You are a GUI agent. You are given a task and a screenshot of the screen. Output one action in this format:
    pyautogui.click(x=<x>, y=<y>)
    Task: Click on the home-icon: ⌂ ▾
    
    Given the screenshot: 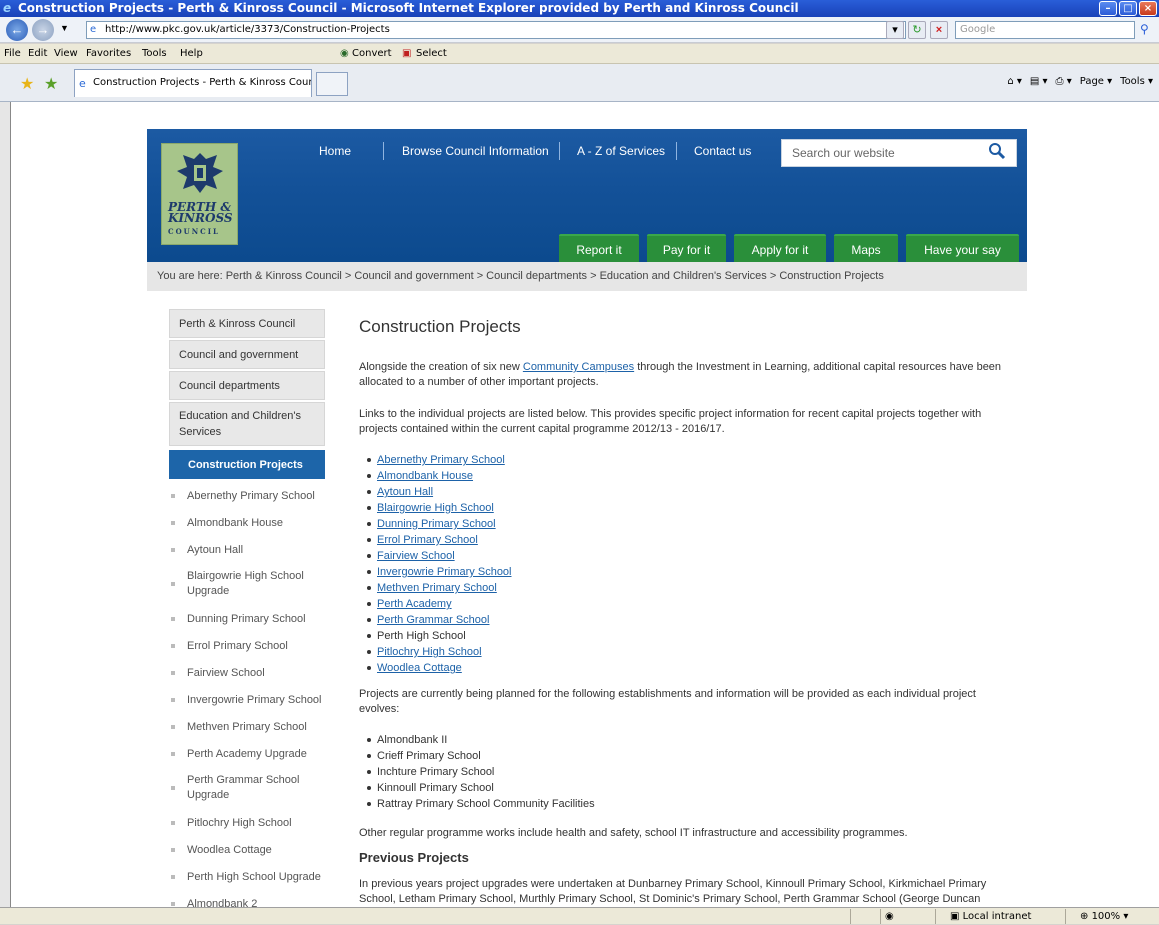 What is the action you would take?
    pyautogui.click(x=1014, y=81)
    